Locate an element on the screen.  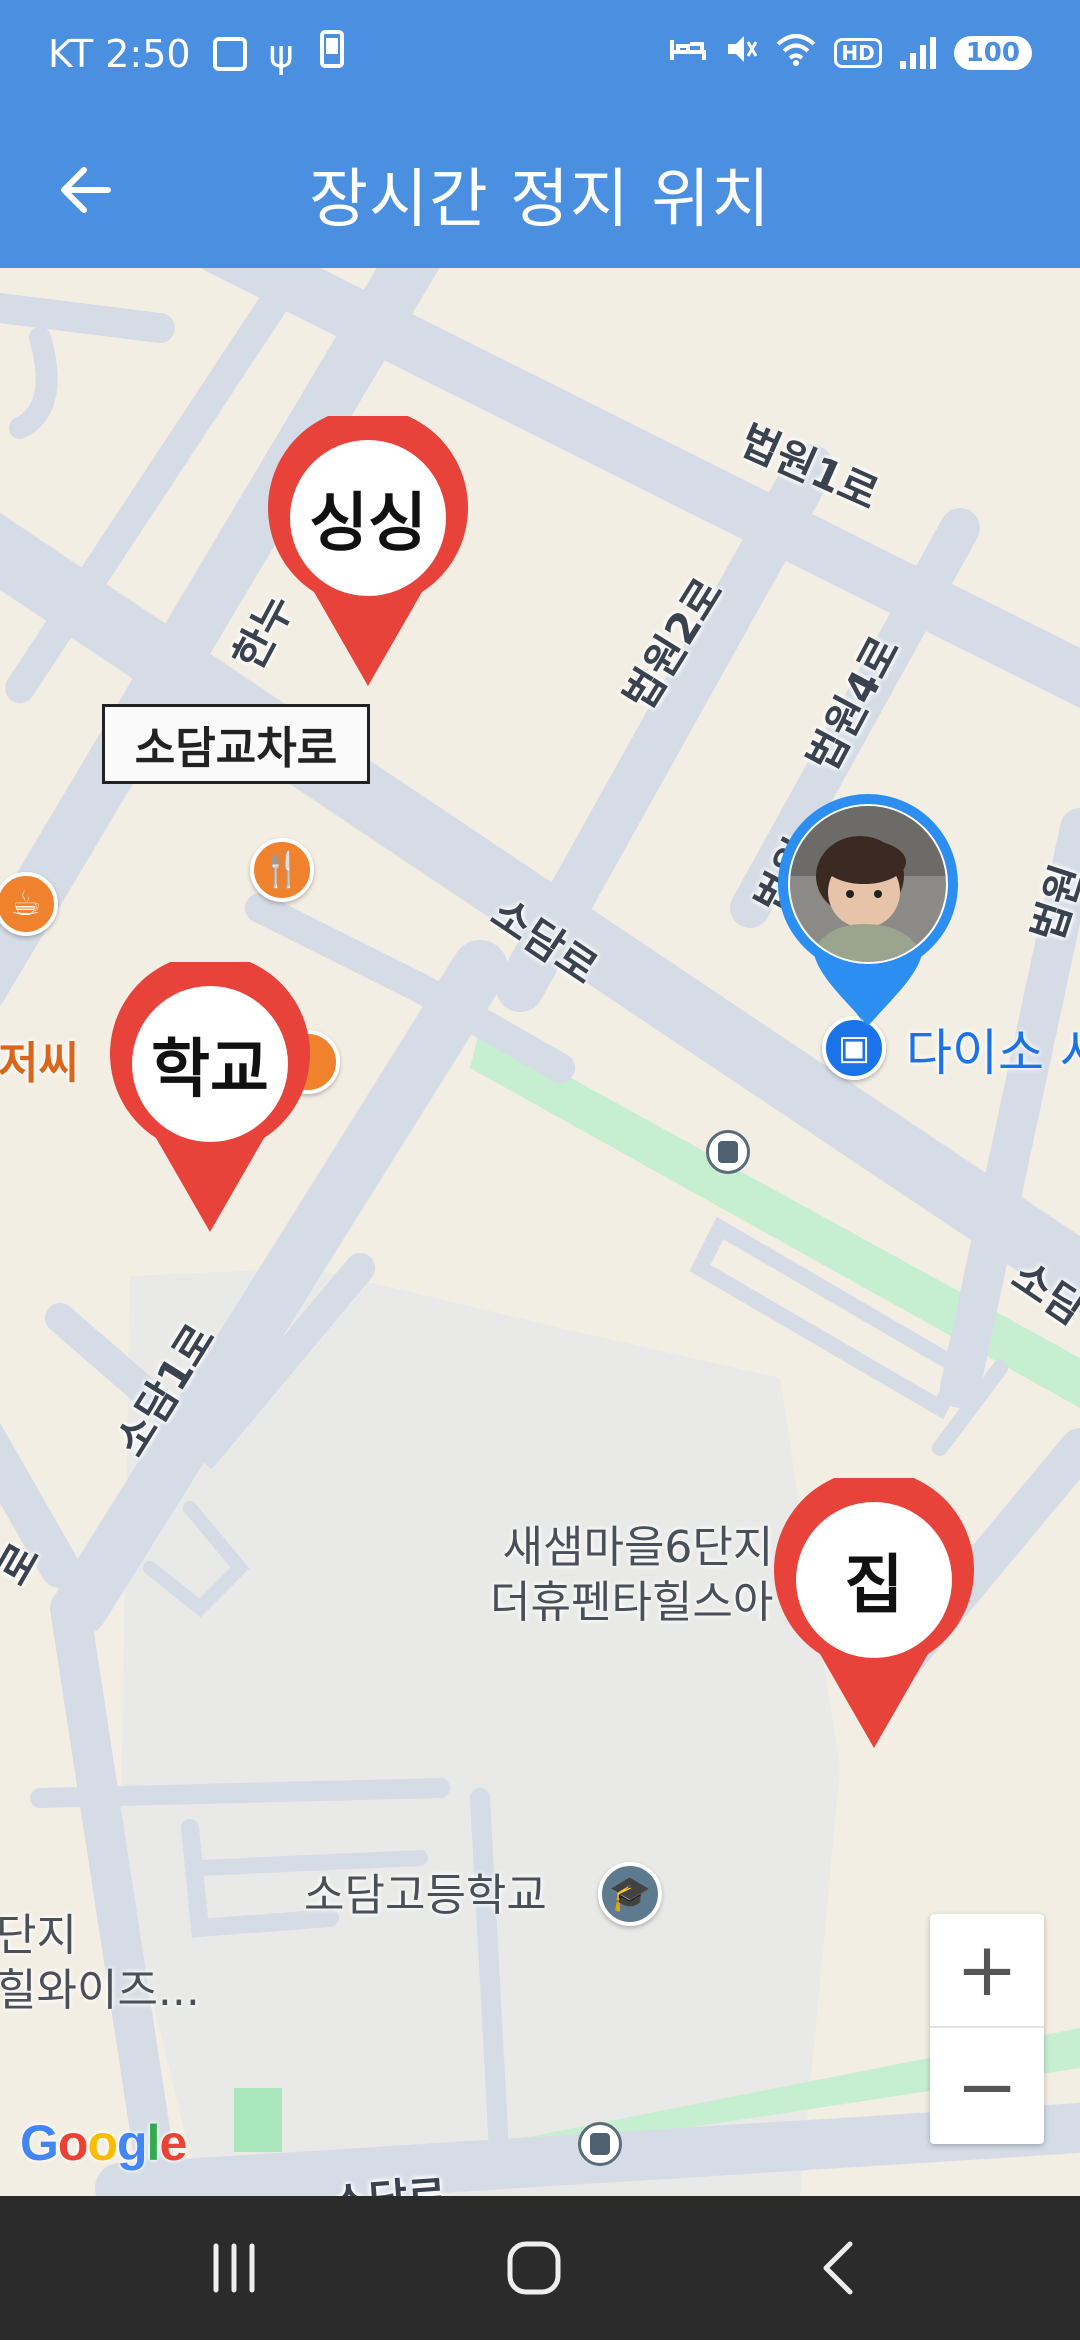
system-back-button is located at coordinates (840, 2268).